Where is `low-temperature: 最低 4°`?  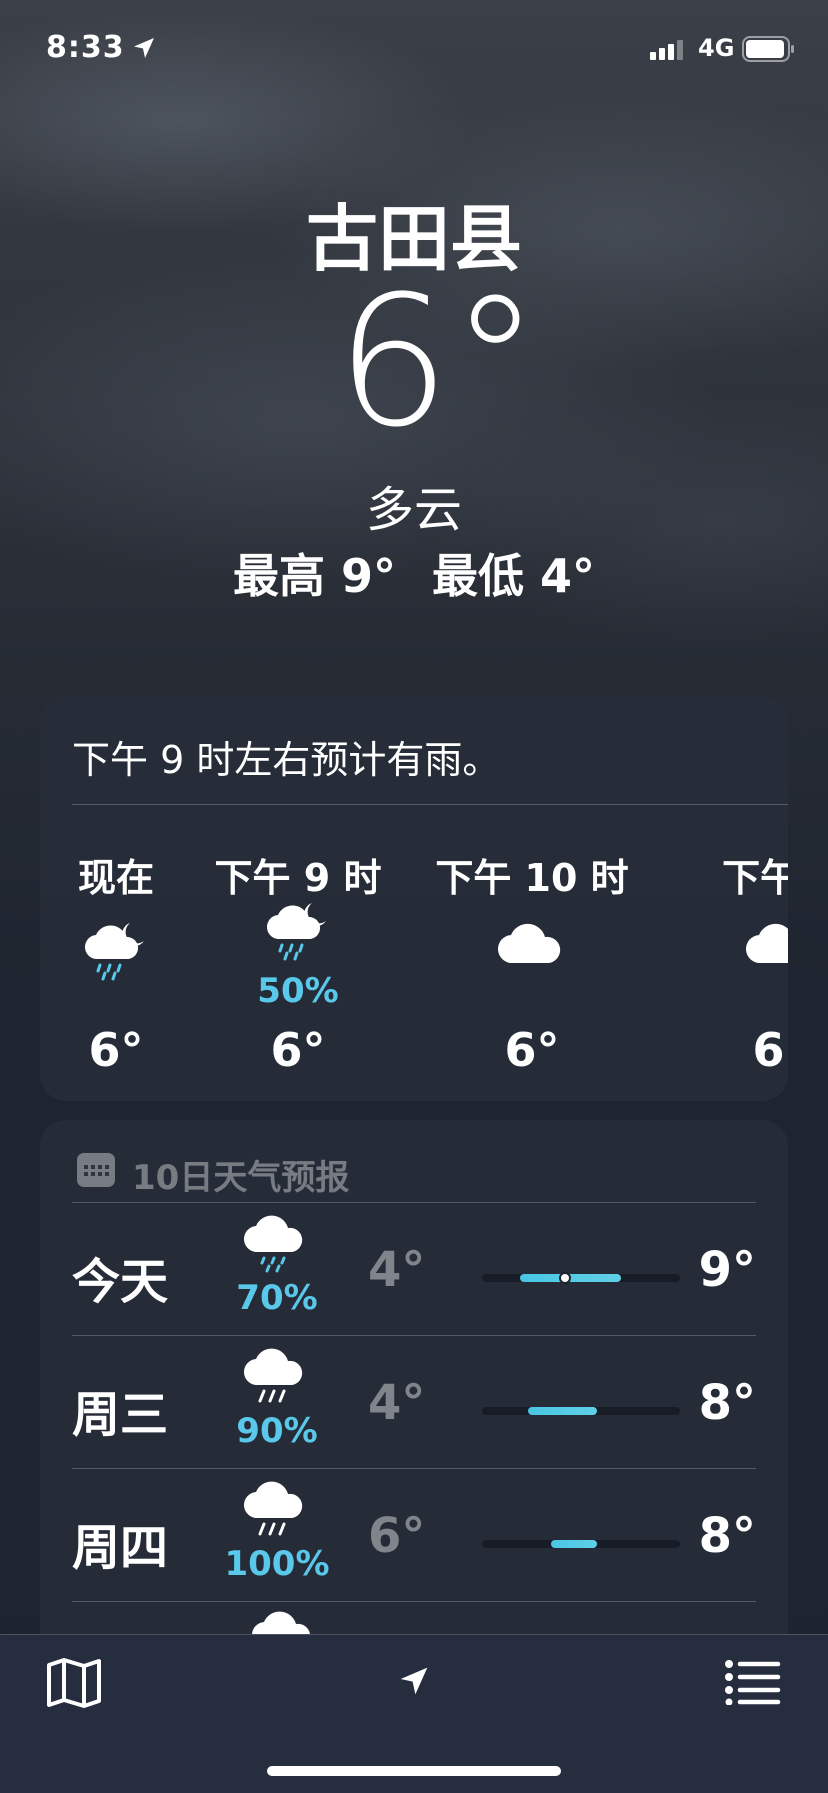 low-temperature: 最低 4° is located at coordinates (514, 576).